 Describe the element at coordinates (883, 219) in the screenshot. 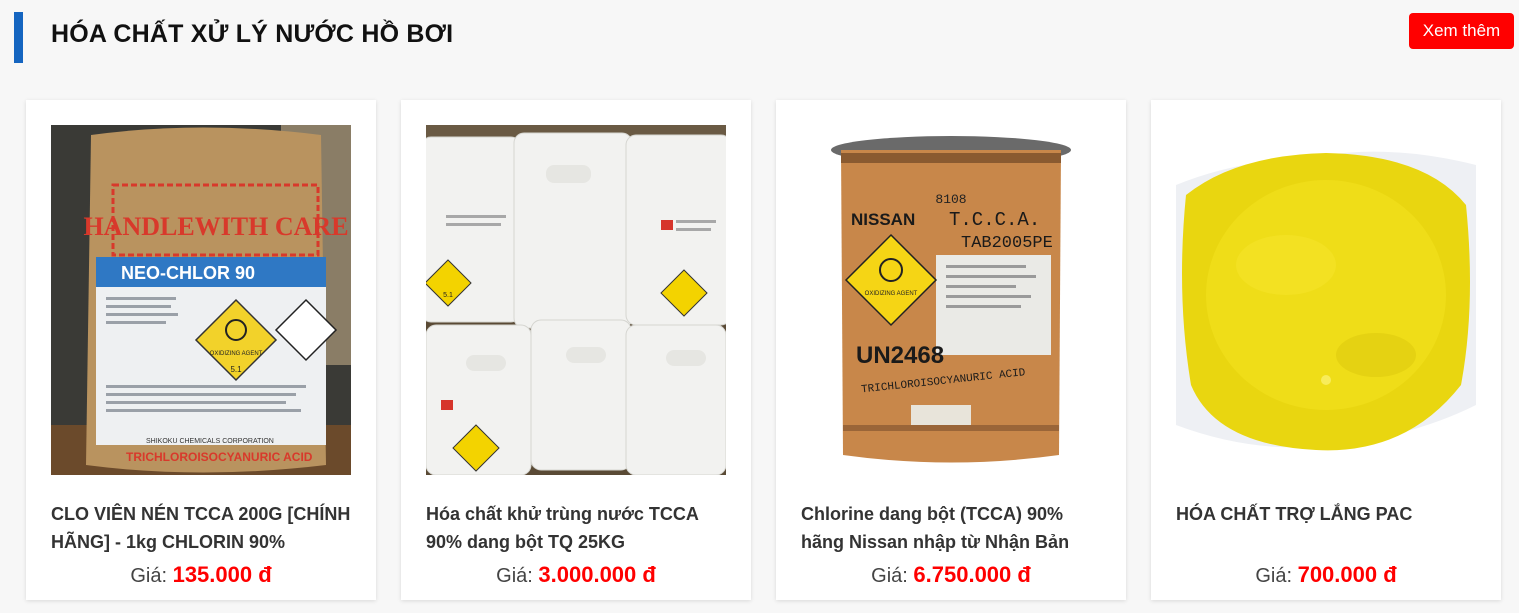

I see `nissan-brand-text: NISSAN` at that location.